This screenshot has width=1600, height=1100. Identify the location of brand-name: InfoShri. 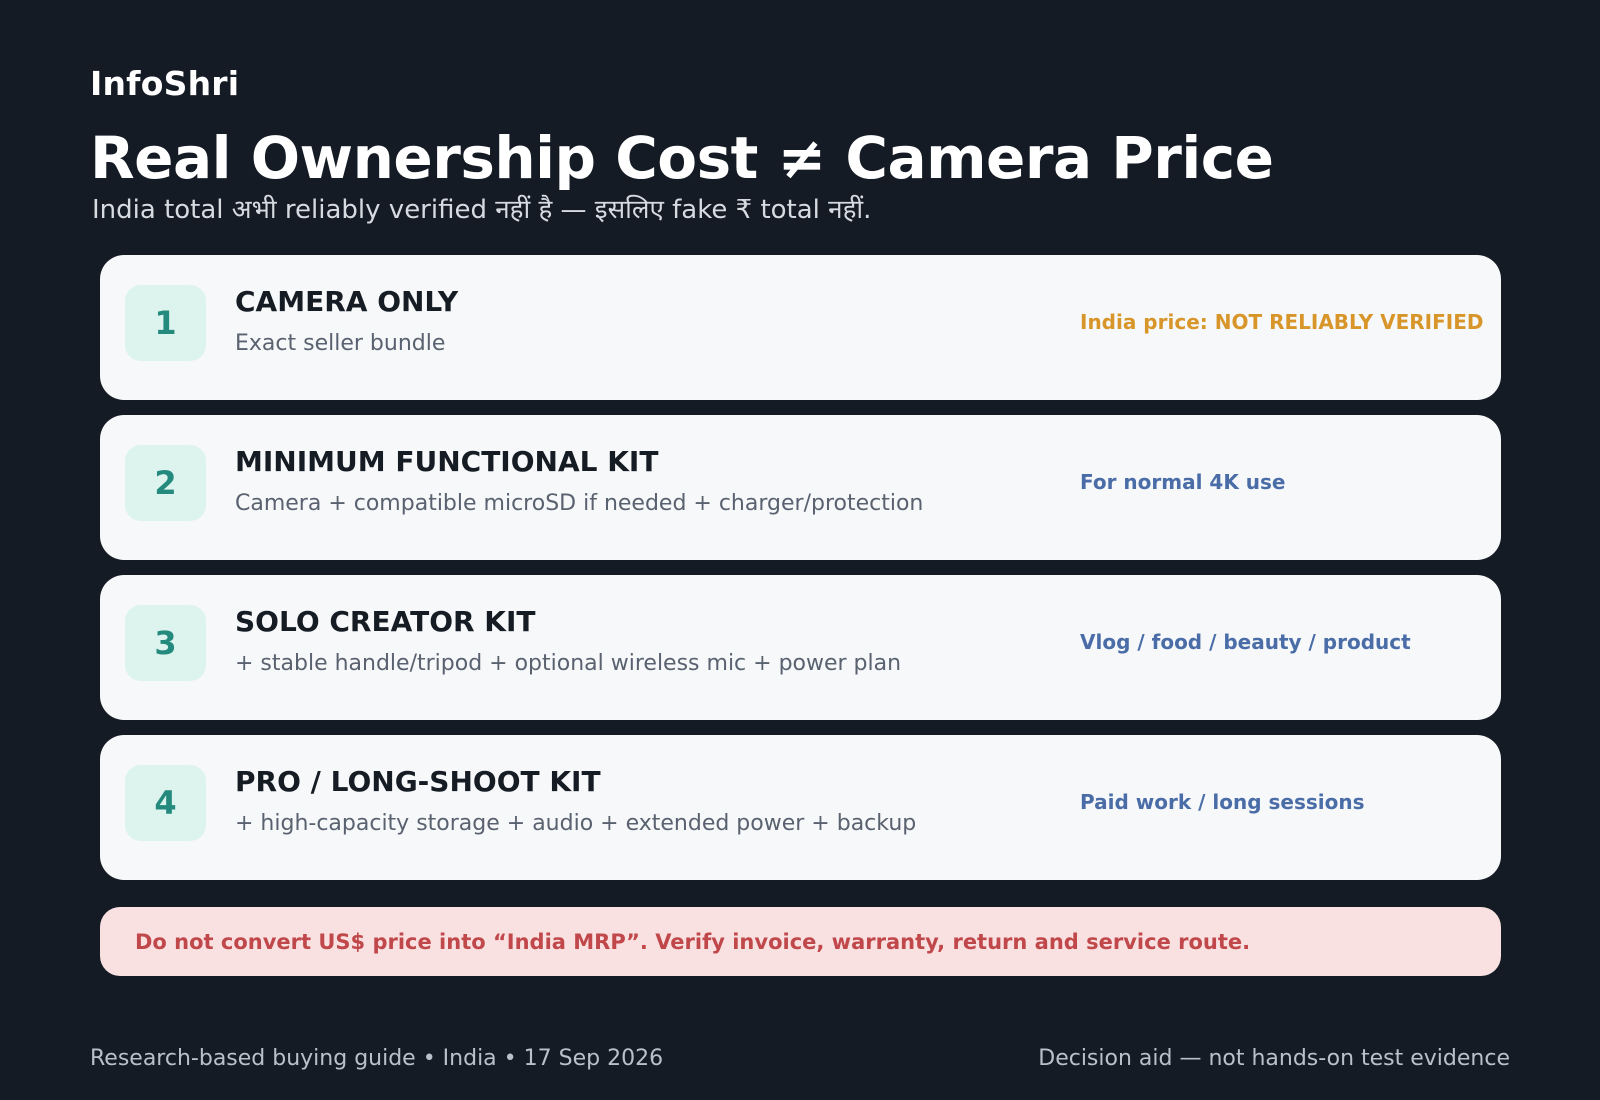
(165, 83).